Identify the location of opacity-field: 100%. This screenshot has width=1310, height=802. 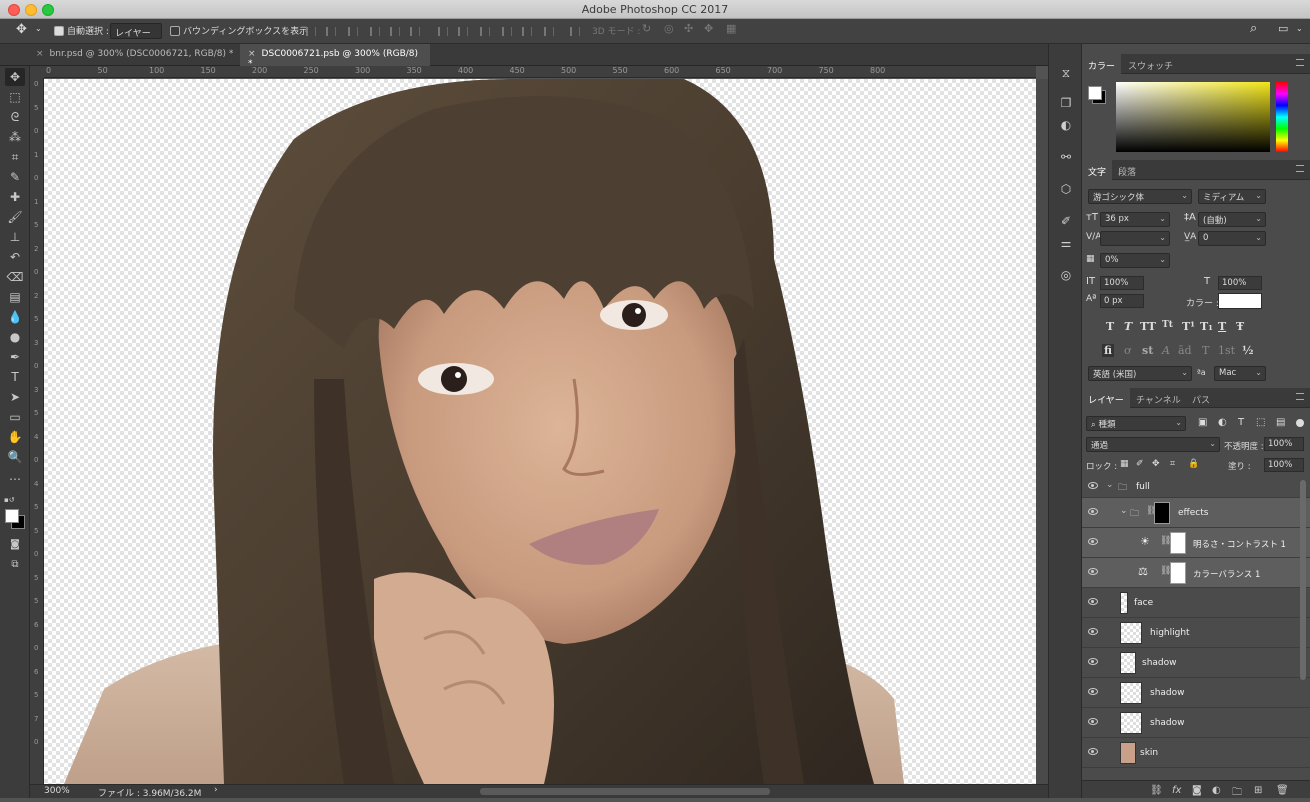
(1284, 444).